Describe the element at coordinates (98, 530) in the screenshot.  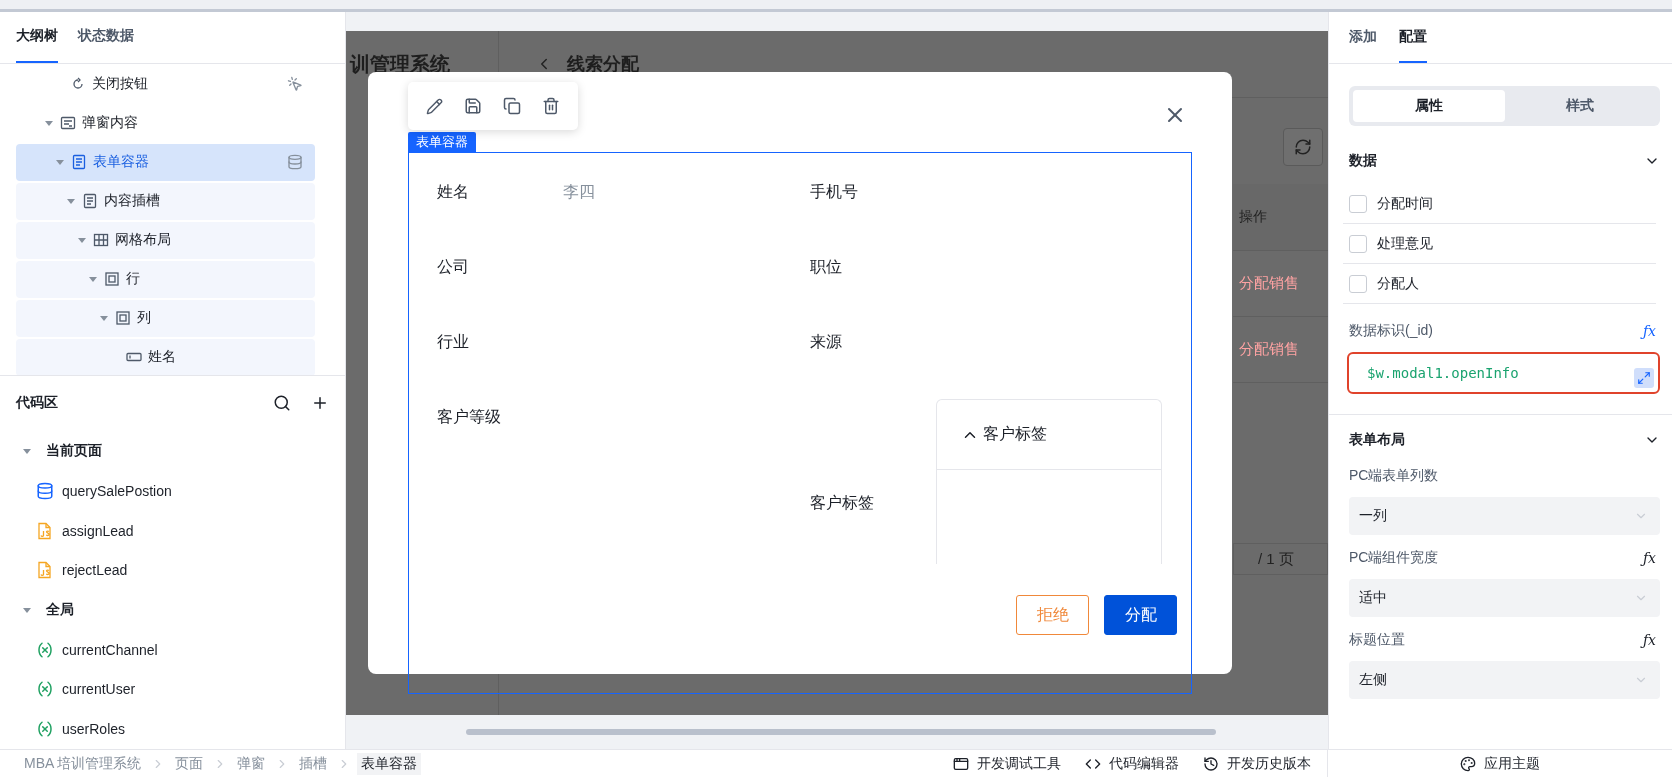
I see `code-item-label: assignLead` at that location.